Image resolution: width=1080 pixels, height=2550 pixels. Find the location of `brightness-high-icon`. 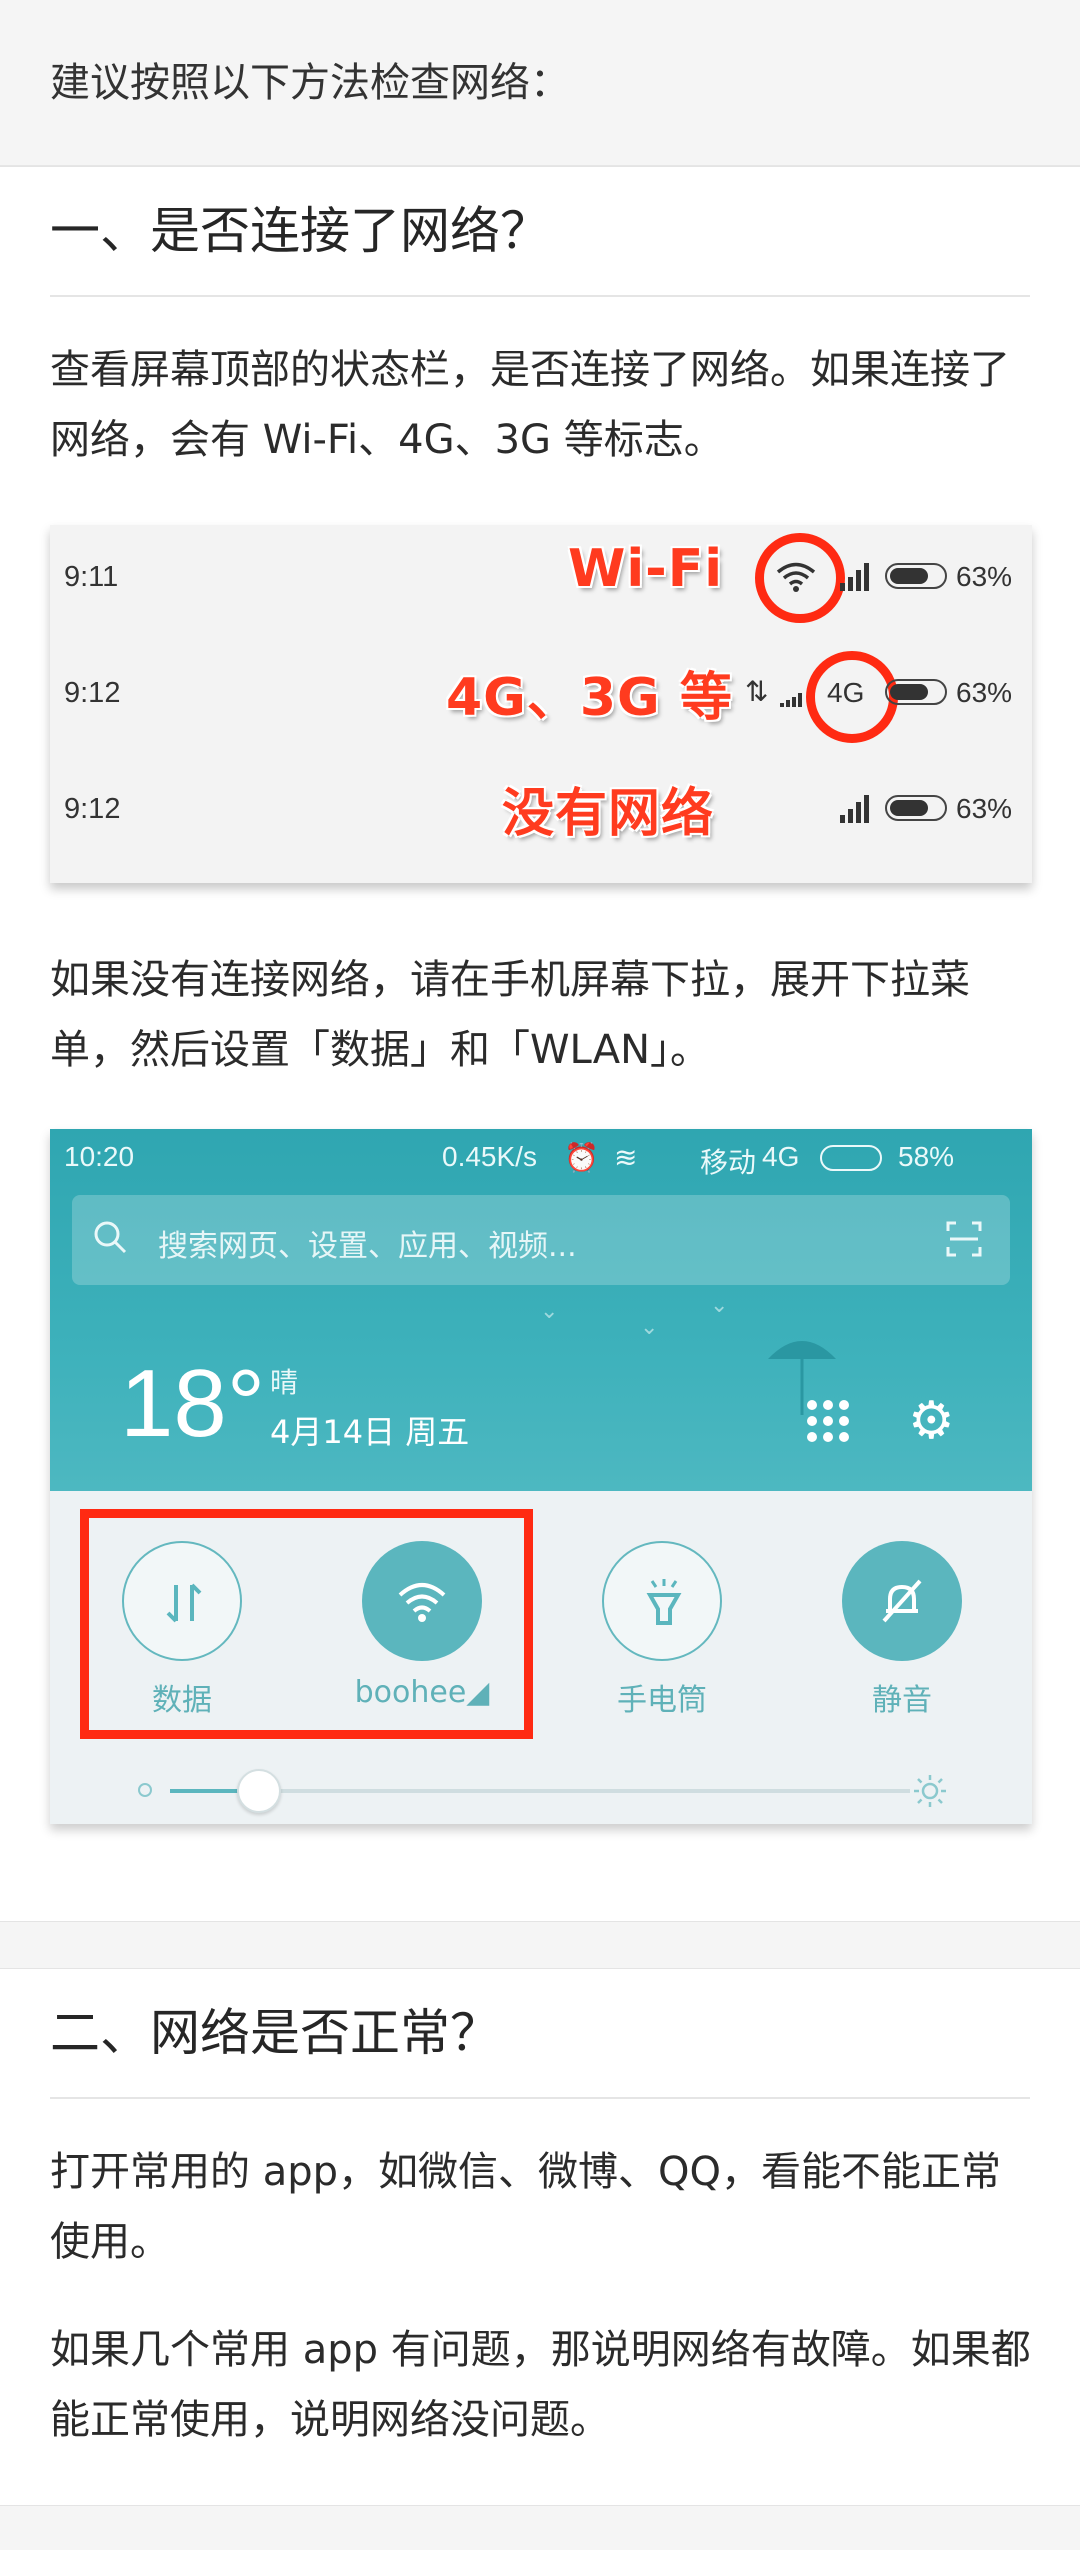

brightness-high-icon is located at coordinates (930, 1791).